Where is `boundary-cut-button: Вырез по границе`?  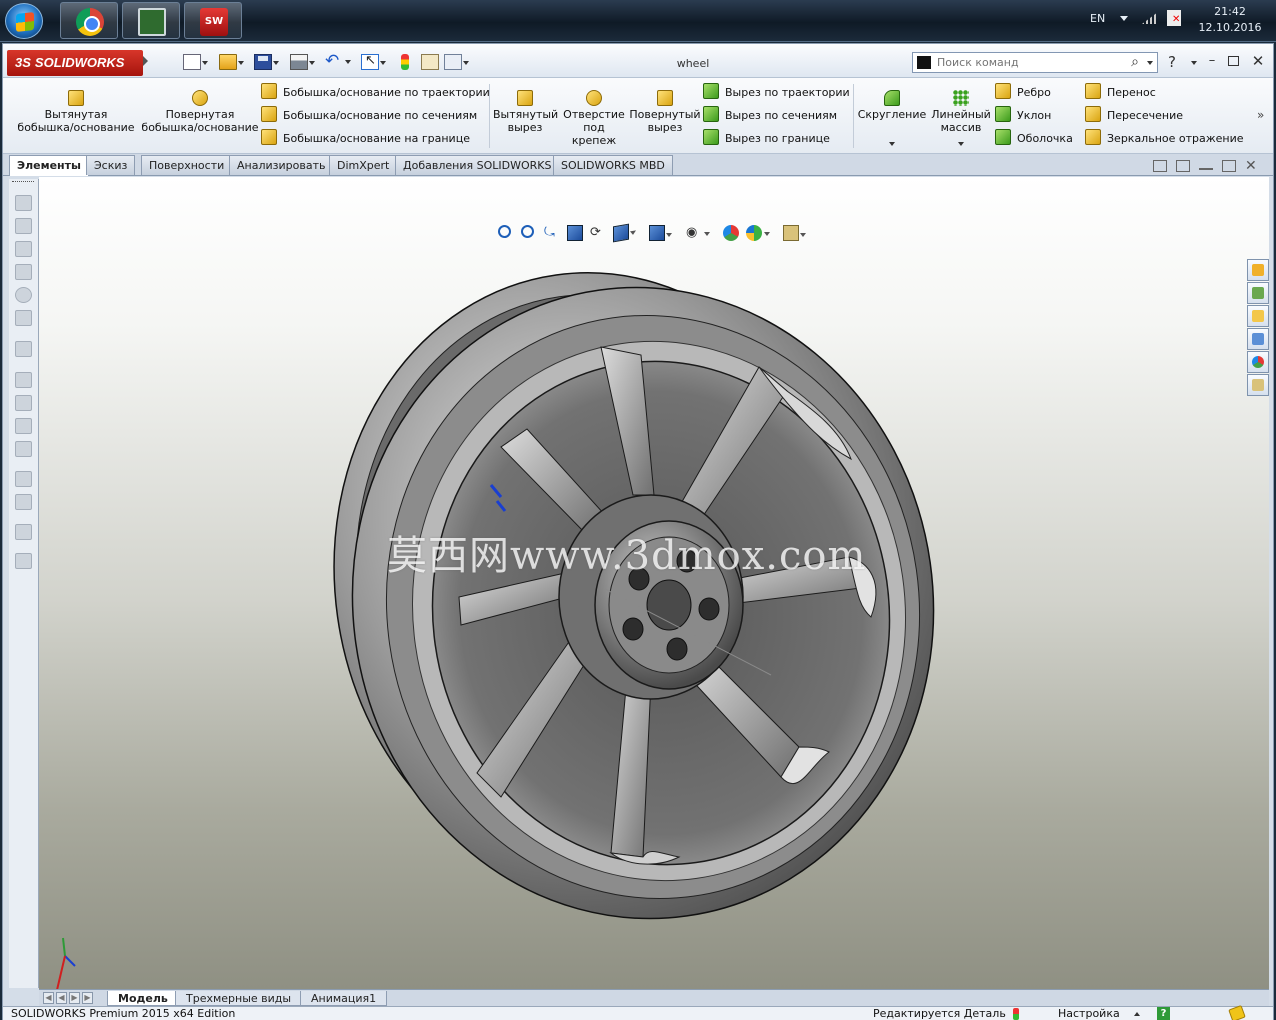
boundary-cut-button: Вырез по границе is located at coordinates (766, 138).